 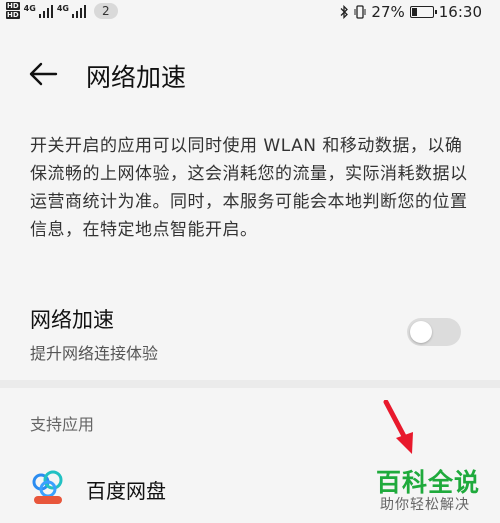 I want to click on battery-icon, so click(x=423, y=12).